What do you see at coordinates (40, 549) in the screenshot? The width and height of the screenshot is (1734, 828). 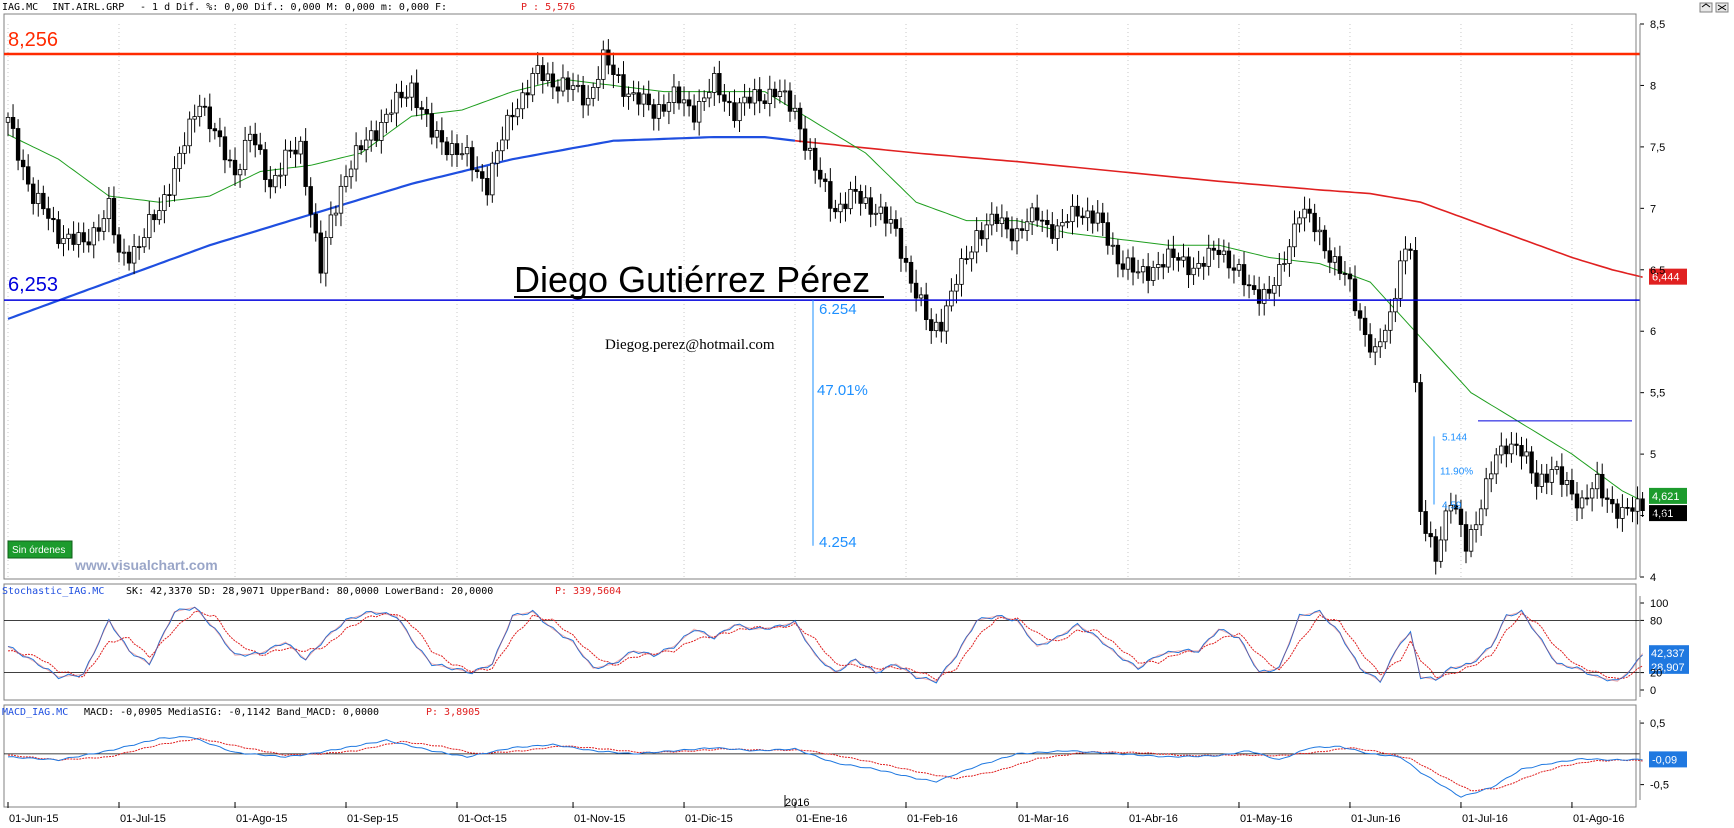 I see `orders-button: Sin órdenes` at bounding box center [40, 549].